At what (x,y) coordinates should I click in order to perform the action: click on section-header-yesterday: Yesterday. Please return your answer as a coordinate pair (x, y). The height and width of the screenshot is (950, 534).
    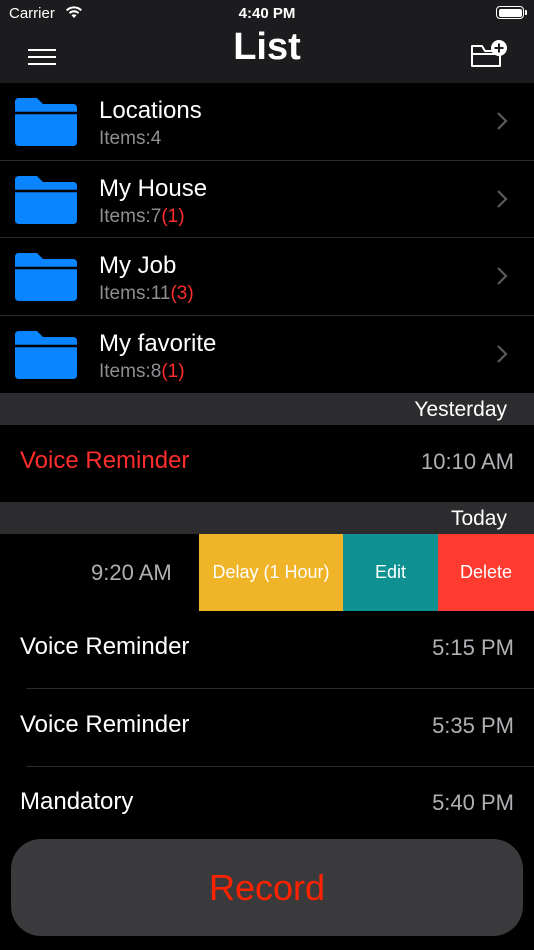
    Looking at the image, I should click on (267, 409).